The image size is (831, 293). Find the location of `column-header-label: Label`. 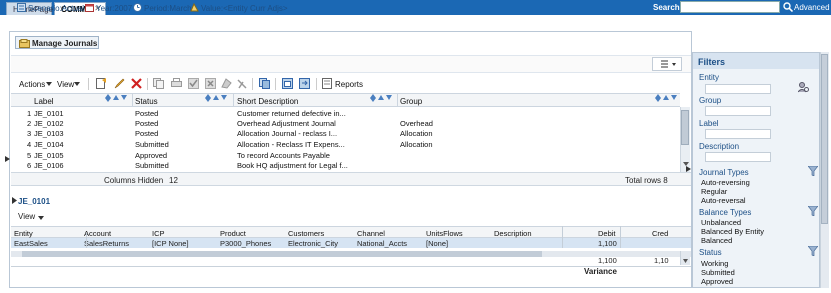

column-header-label: Label is located at coordinates (44, 101).